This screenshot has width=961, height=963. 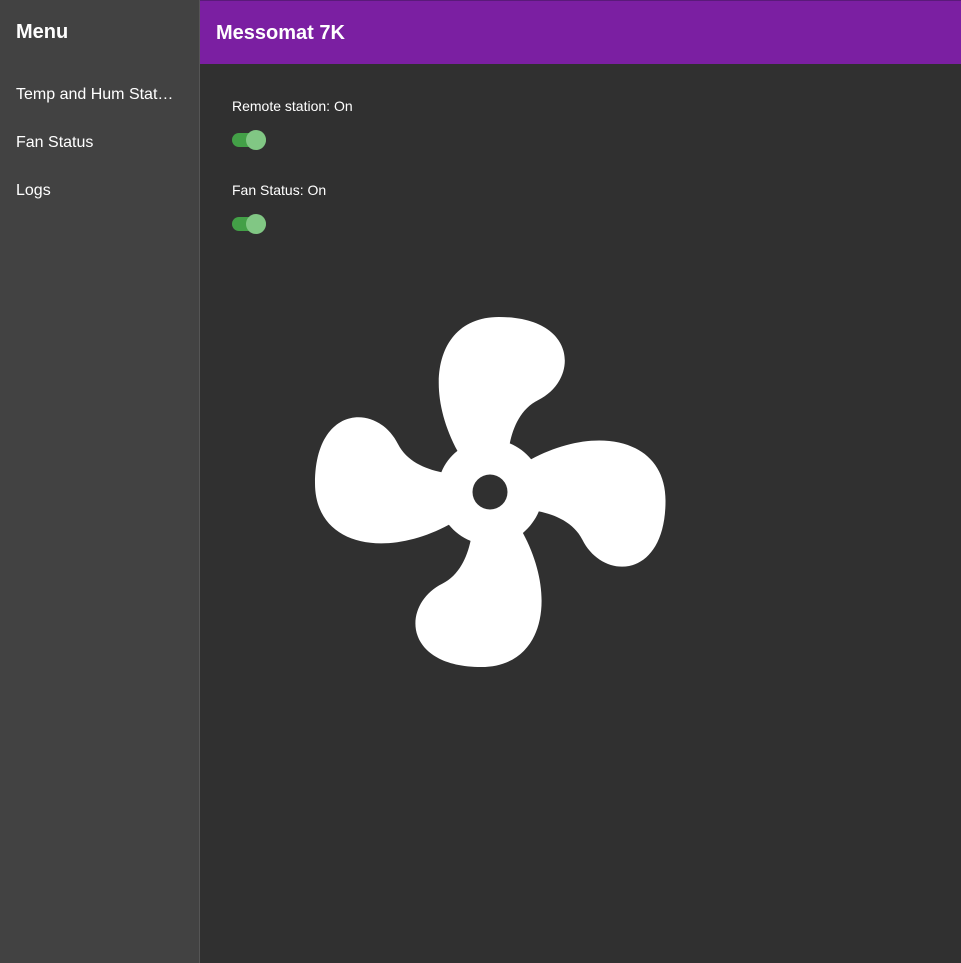 What do you see at coordinates (580, 32) in the screenshot?
I see `app-bar: Messomat 7K` at bounding box center [580, 32].